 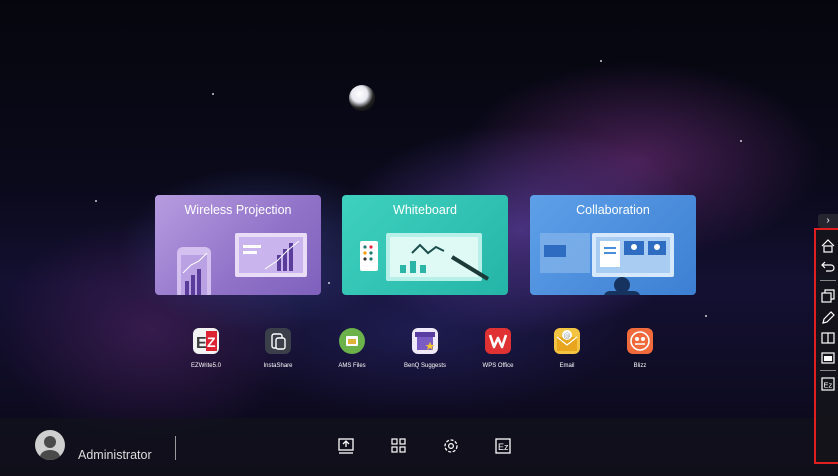 I want to click on app-benq-suggests: BenQ Suggests, so click(x=425, y=348).